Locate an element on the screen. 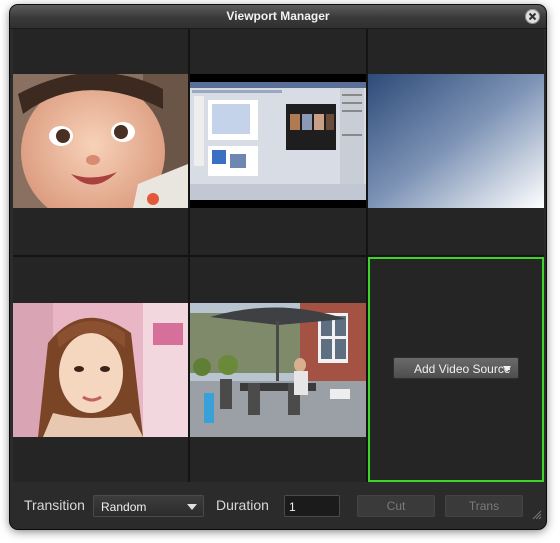 The height and width of the screenshot is (543, 560). transition-label: Transition is located at coordinates (54, 505).